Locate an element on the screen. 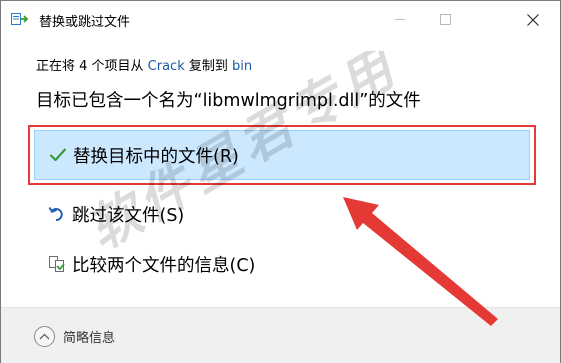 The width and height of the screenshot is (561, 363). close-icon is located at coordinates (533, 19).